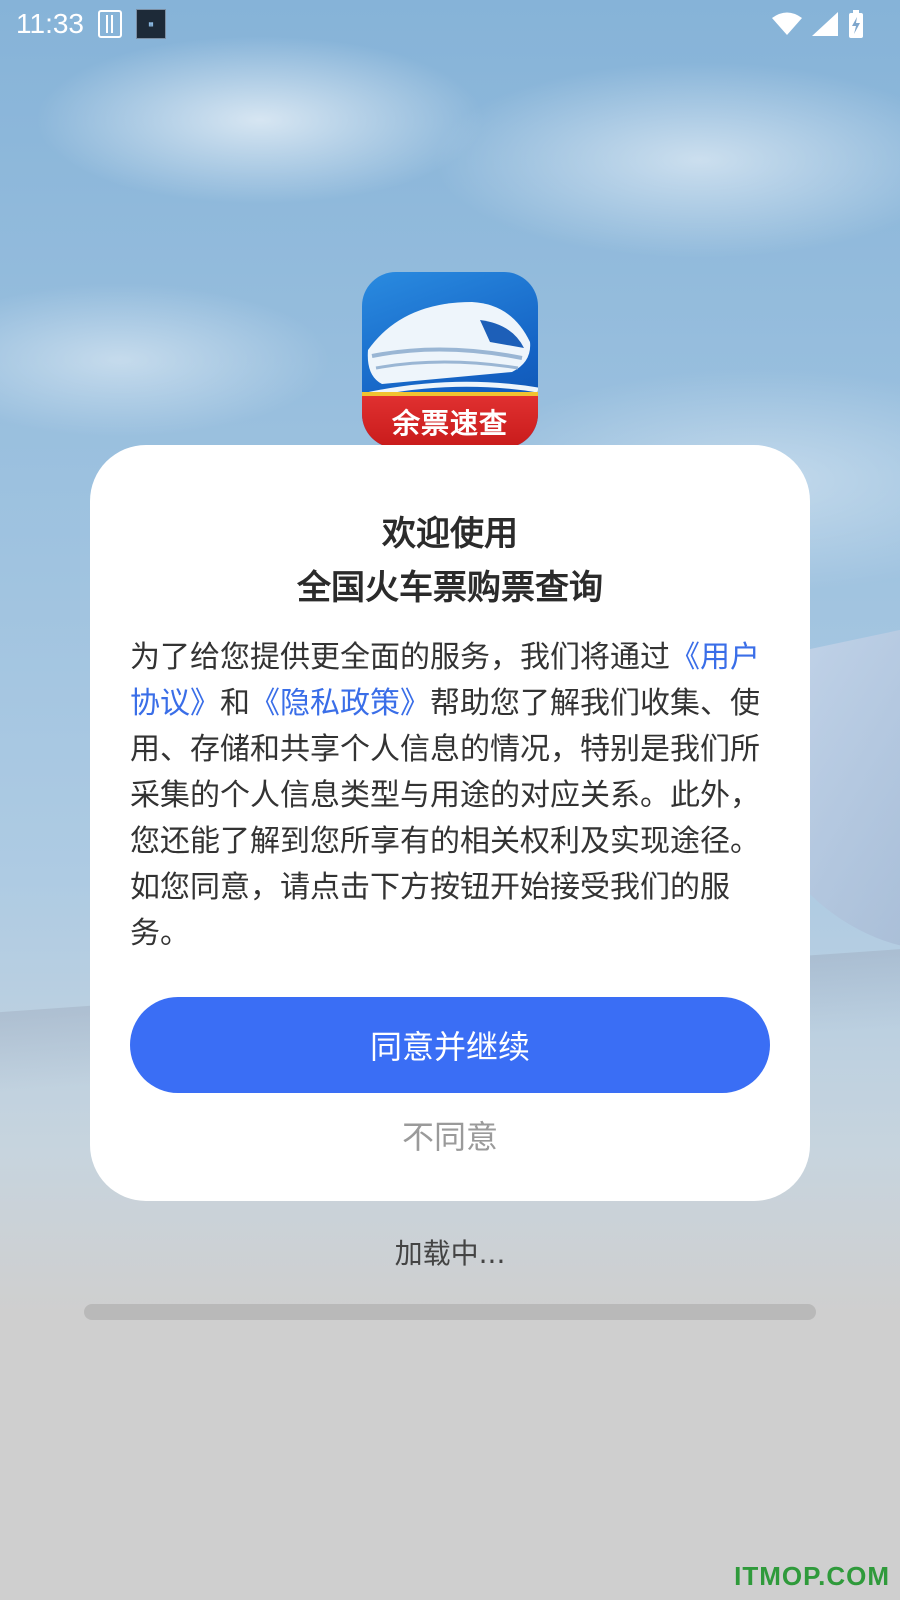 The image size is (900, 1600). I want to click on status-left: 11:33 ▦, so click(91, 24).